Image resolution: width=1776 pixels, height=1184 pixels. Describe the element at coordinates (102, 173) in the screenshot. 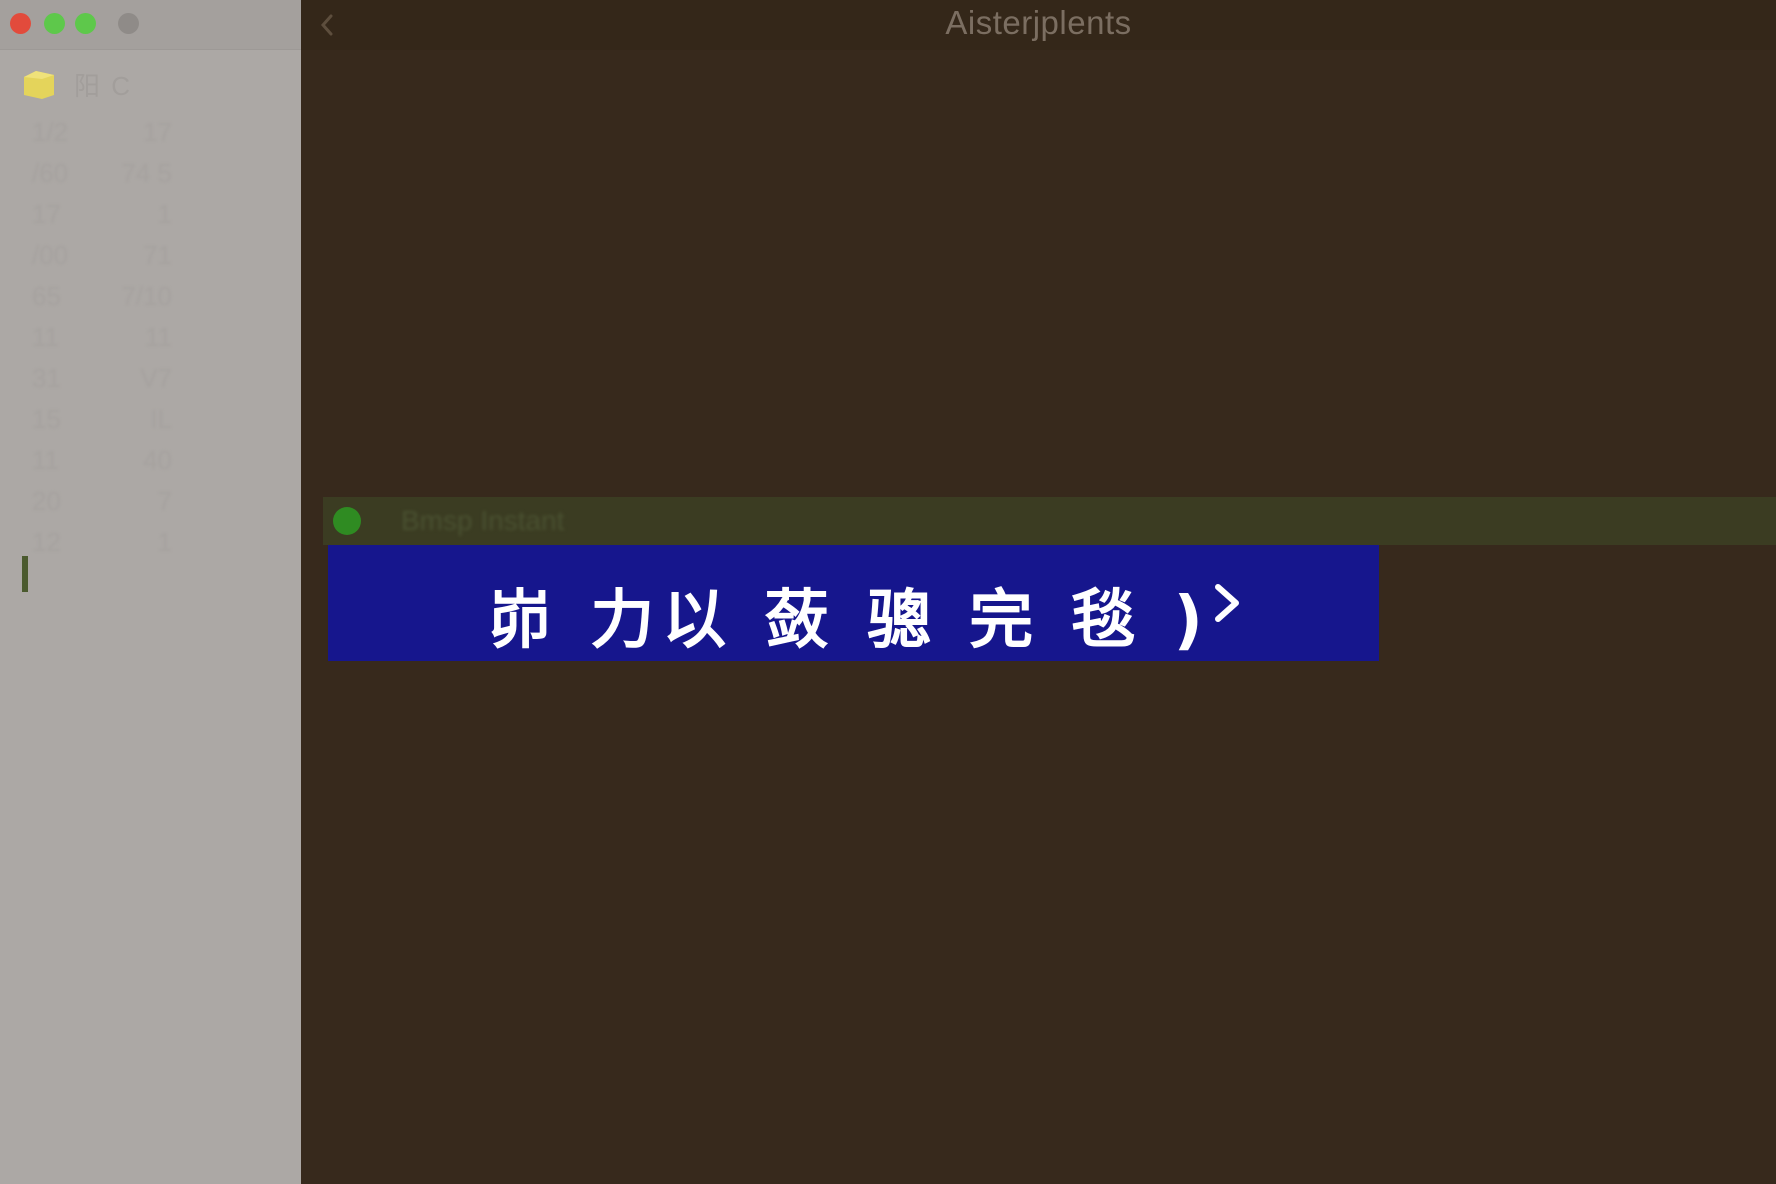

I see `sidebar-row: /60 74 5` at that location.